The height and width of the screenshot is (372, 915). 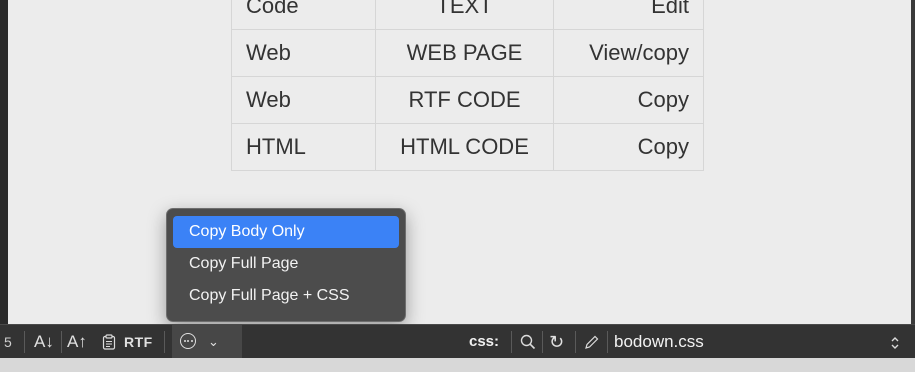 I want to click on table-cell: WEB PAGE, so click(x=464, y=53).